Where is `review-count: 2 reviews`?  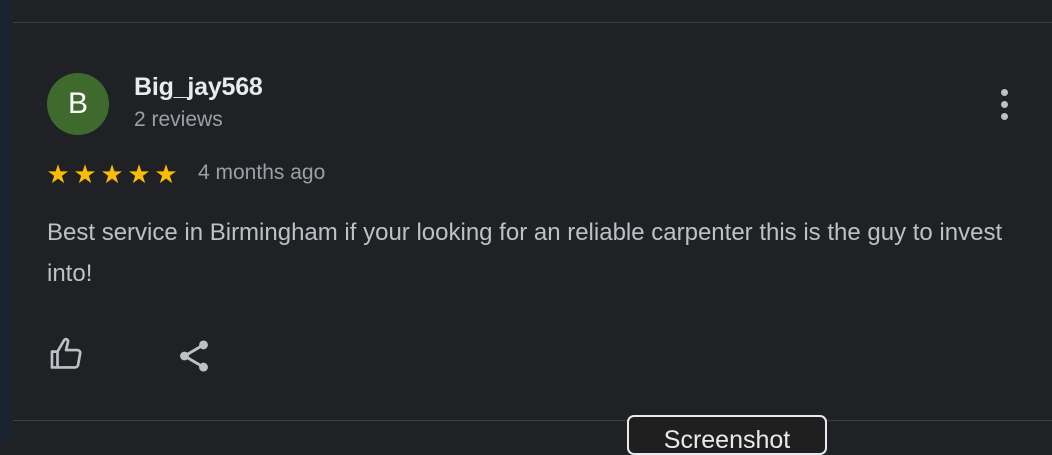
review-count: 2 reviews is located at coordinates (178, 120).